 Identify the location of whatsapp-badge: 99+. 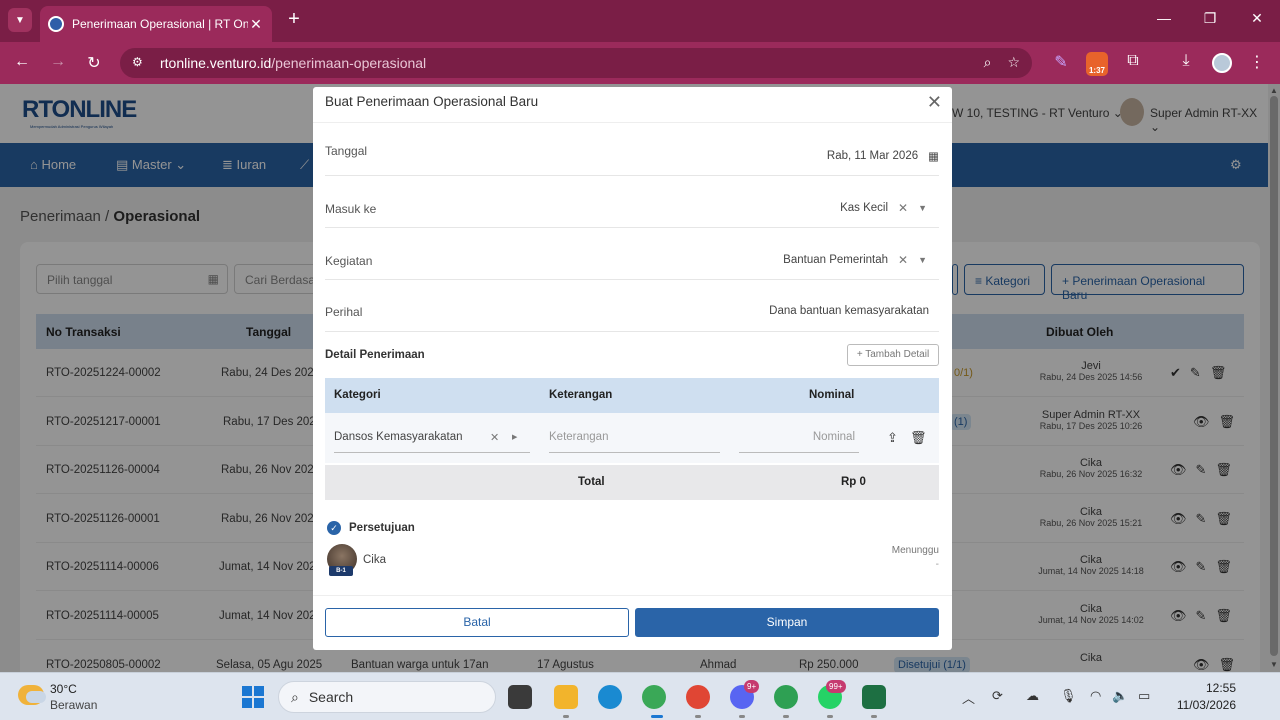
(836, 686).